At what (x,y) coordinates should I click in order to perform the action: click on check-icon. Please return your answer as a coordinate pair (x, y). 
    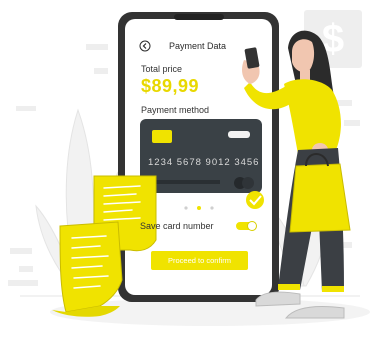
    Looking at the image, I should click on (255, 200).